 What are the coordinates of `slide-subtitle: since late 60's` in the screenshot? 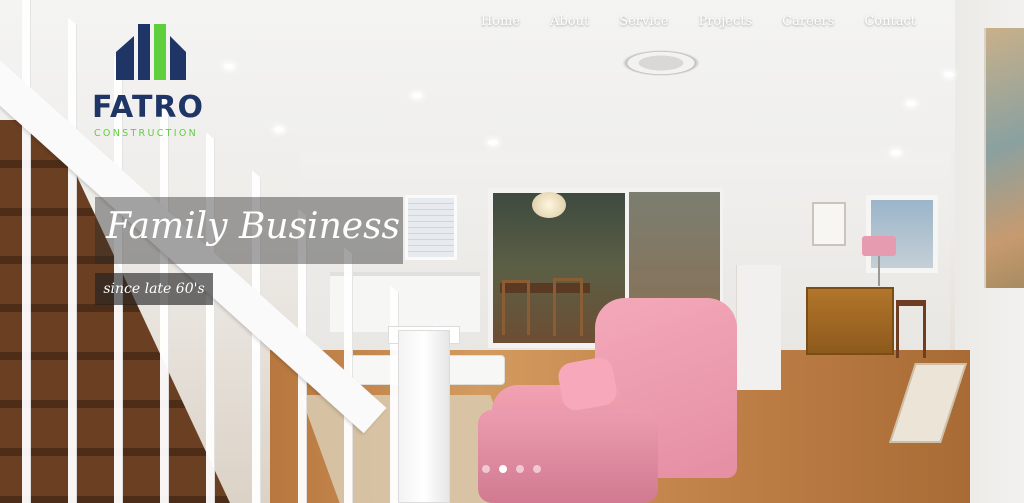 It's located at (154, 289).